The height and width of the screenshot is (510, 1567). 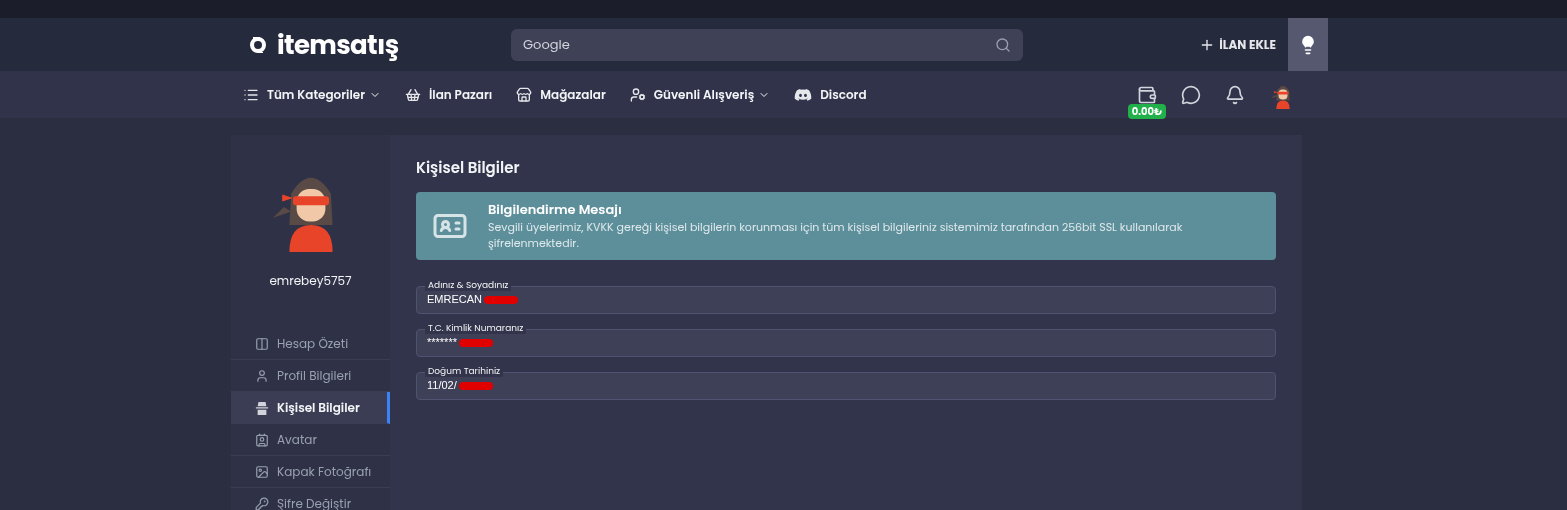 What do you see at coordinates (836, 235) in the screenshot?
I see `notice-text: Sevgili üyelerimiz, KVKK gereği kişisel bilgilerin korunması için tüm kişisel bilgileriniz sistemimiz tarafından 256bit SSL kullanılarak şifrelenmektedir.` at bounding box center [836, 235].